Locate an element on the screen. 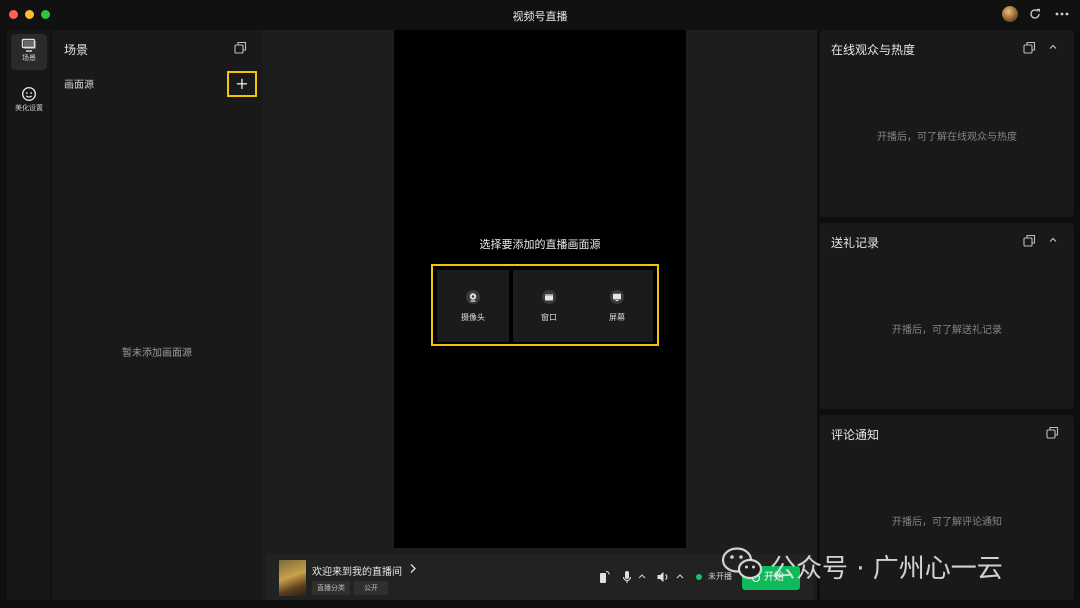  scene-title: 场景 is located at coordinates (76, 50).